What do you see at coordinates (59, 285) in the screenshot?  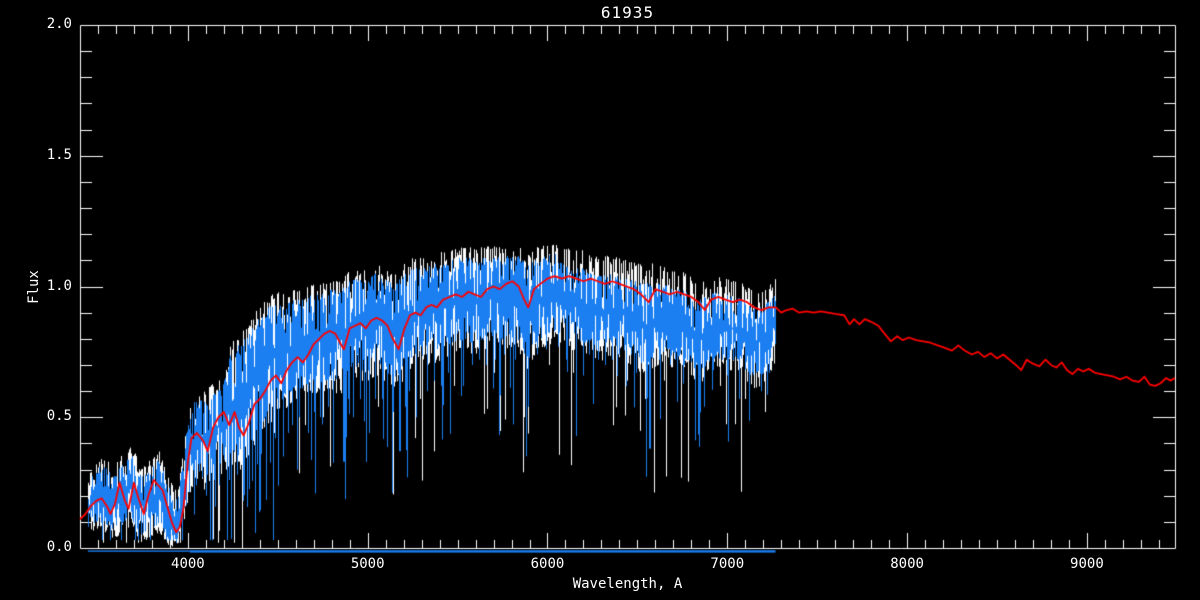 I see `y-tick-label: 1.0` at bounding box center [59, 285].